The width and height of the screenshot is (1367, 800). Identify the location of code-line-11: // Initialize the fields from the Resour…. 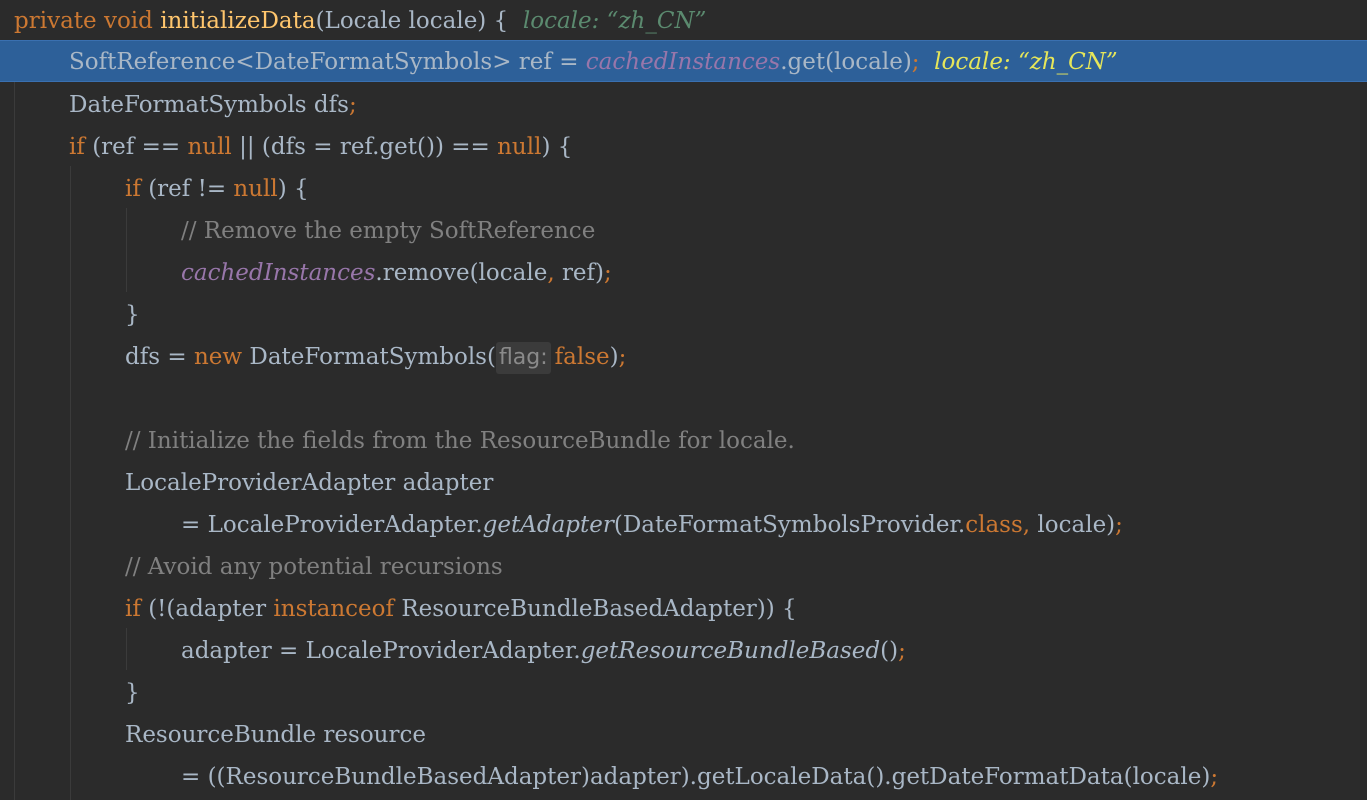
(683, 441).